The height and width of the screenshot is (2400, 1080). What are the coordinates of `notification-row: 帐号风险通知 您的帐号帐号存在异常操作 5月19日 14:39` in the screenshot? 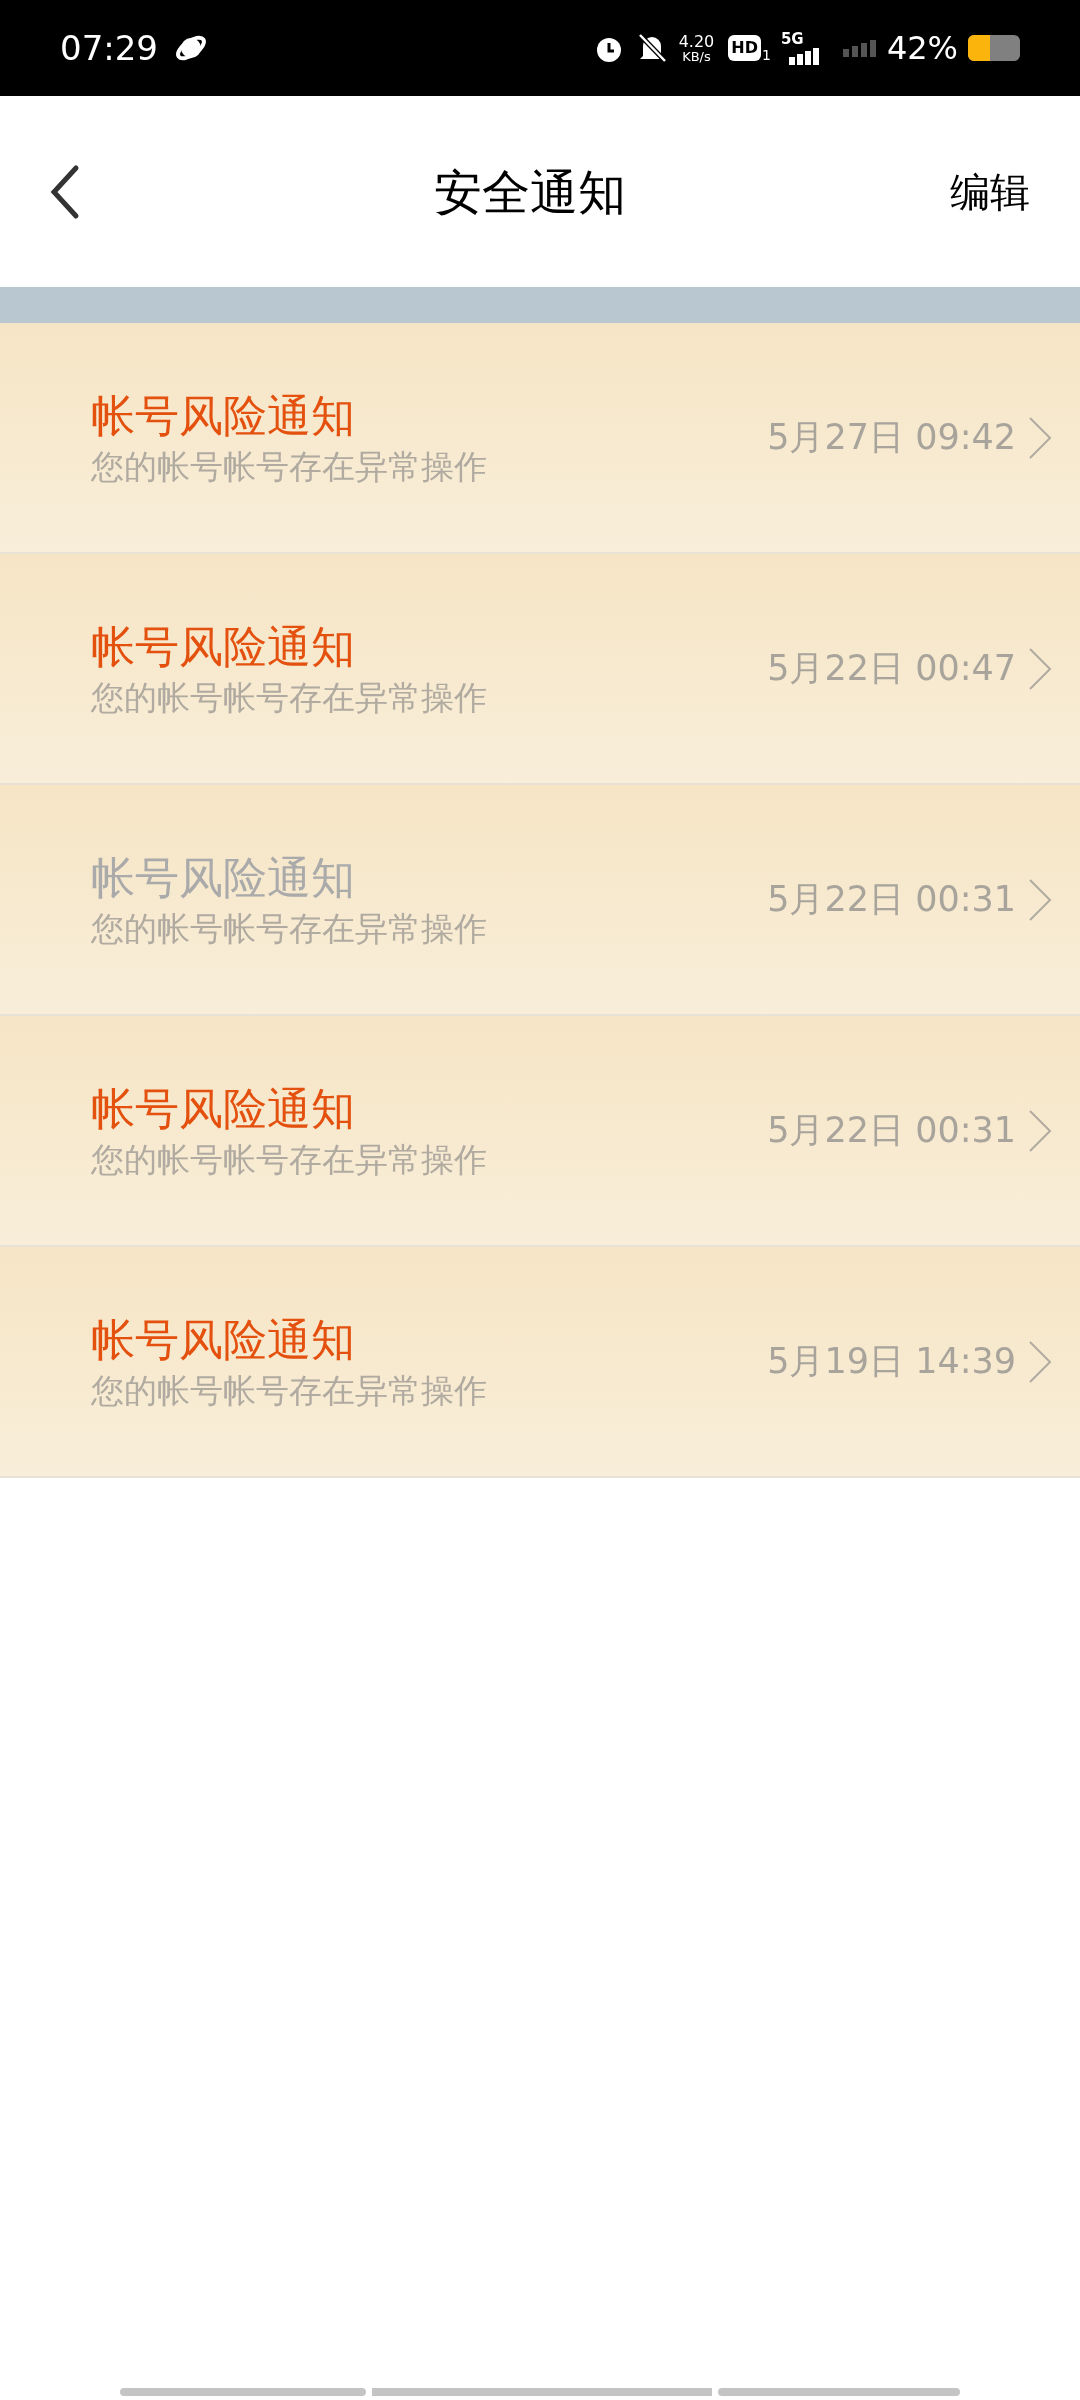 It's located at (540, 1362).